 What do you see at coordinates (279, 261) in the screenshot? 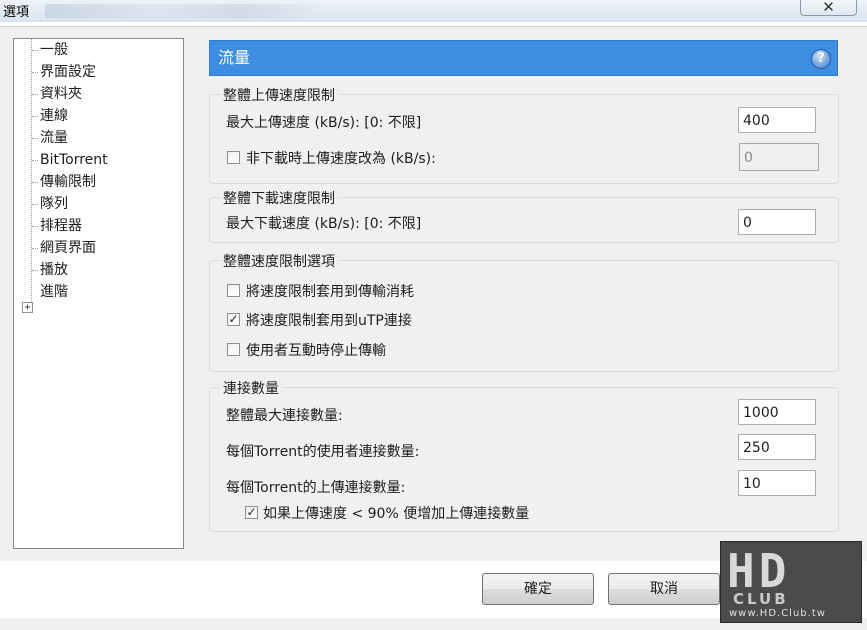
I see `group-title: 整體速度限制選項` at bounding box center [279, 261].